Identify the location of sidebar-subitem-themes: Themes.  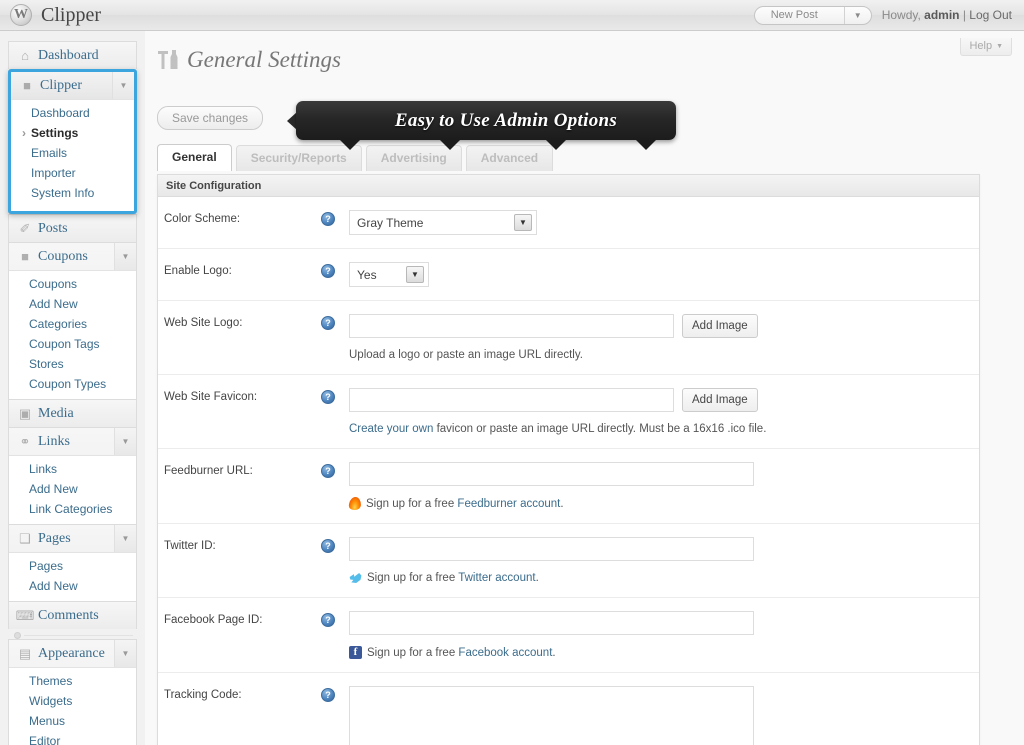
(72, 681).